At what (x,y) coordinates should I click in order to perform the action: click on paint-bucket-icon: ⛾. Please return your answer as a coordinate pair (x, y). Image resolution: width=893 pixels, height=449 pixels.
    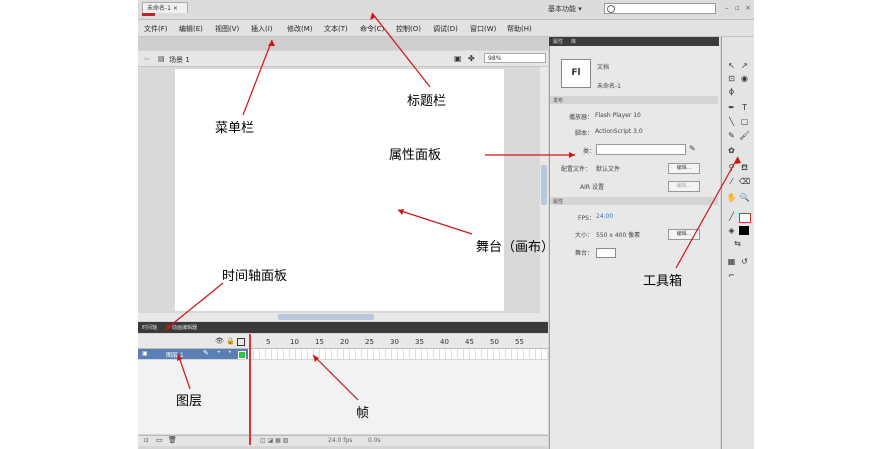
    Looking at the image, I should click on (744, 167).